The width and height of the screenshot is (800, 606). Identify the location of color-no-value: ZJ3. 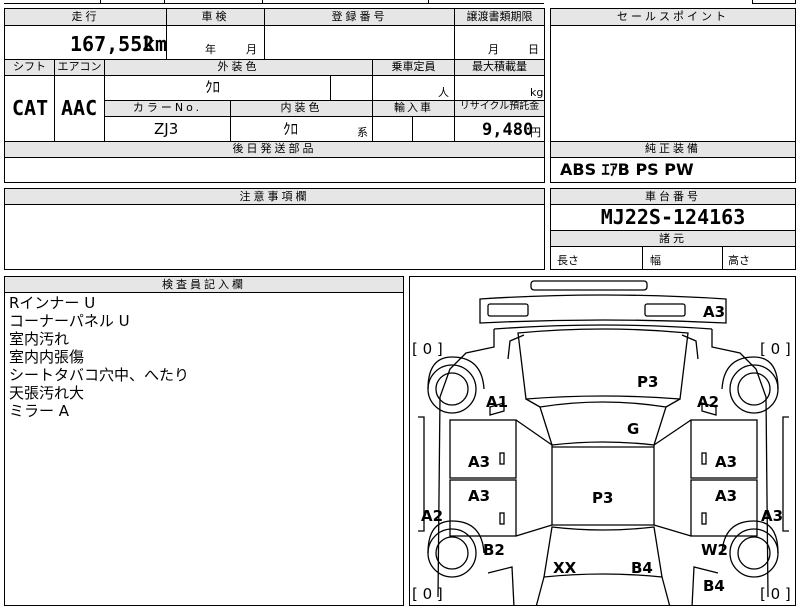
(166, 129).